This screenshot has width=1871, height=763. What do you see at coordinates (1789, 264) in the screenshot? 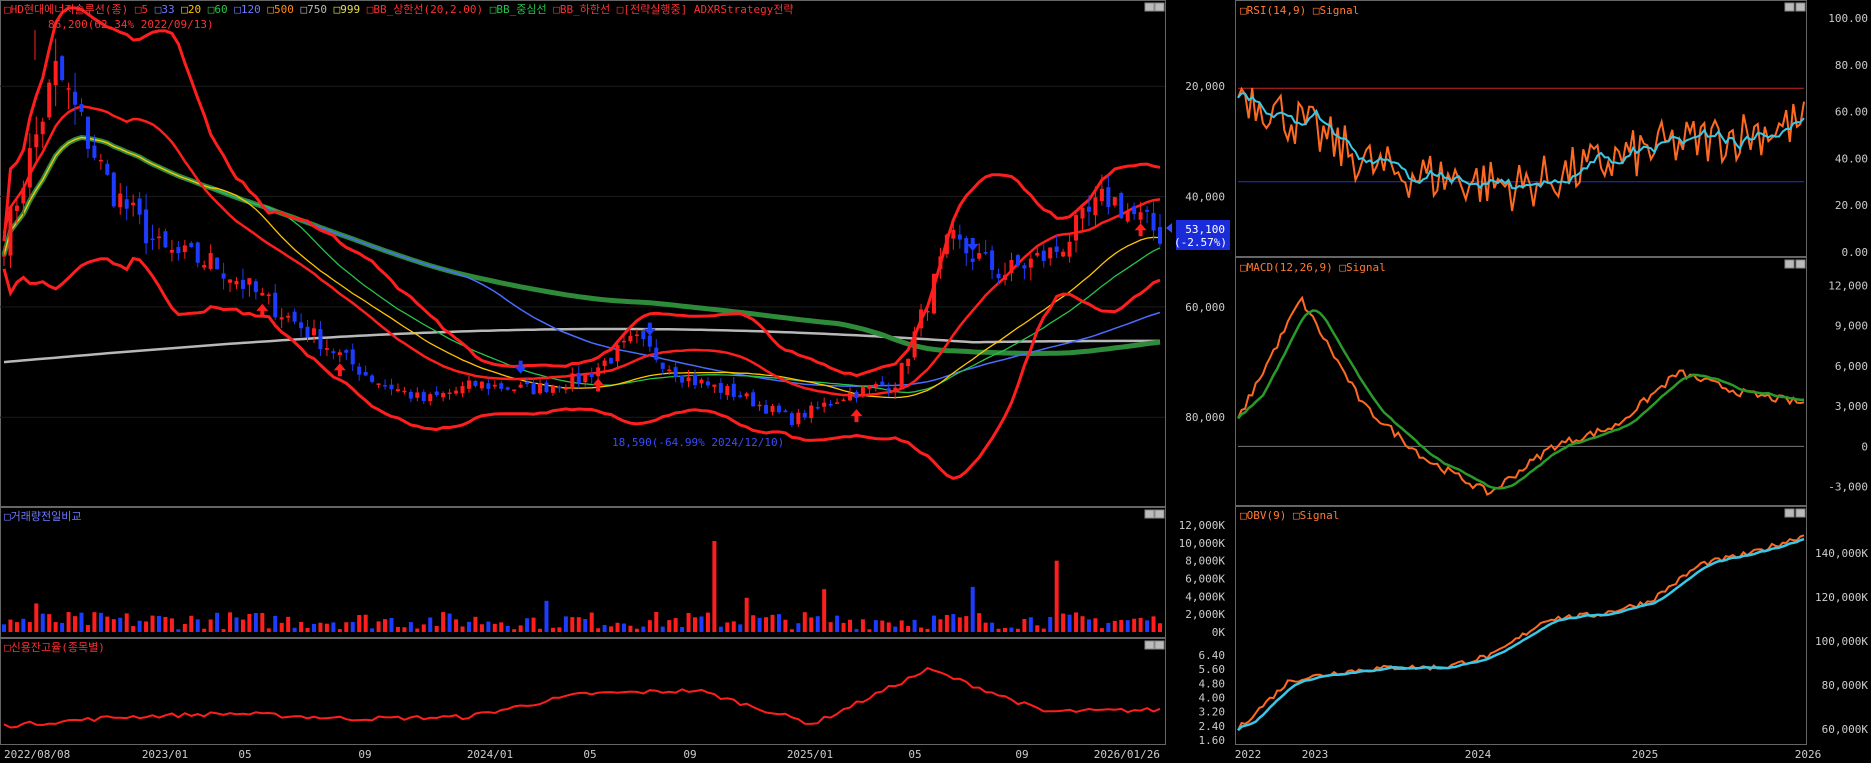
I see `macd-panel-minimize-button` at bounding box center [1789, 264].